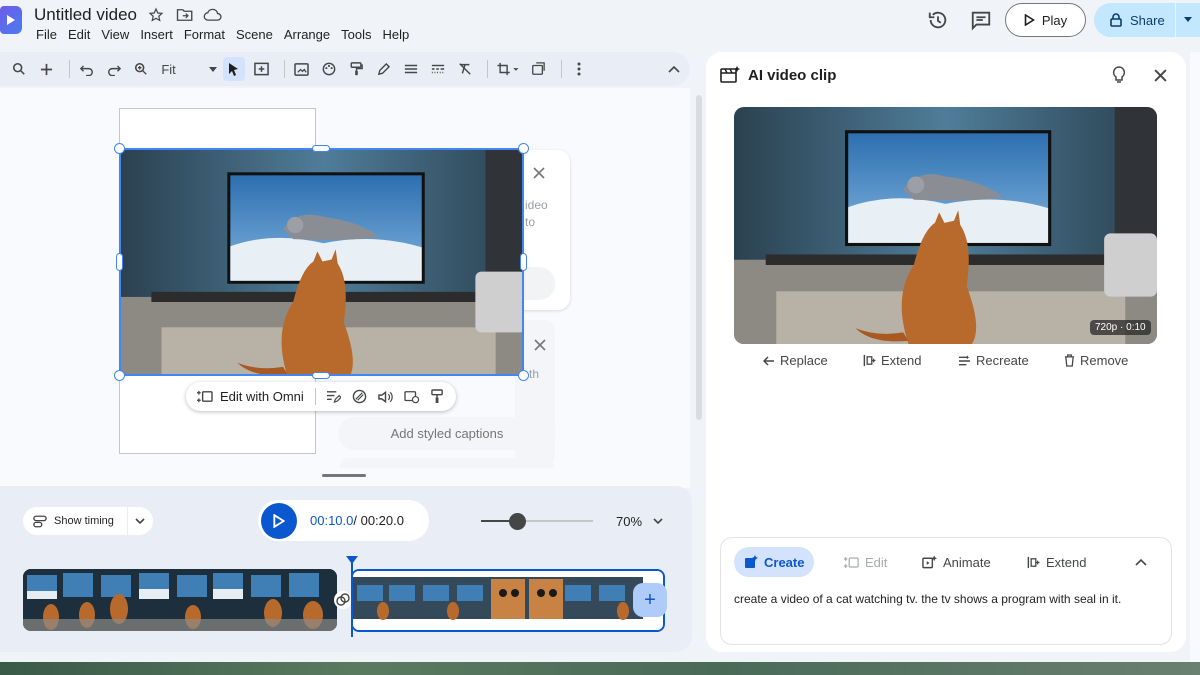 The height and width of the screenshot is (675, 1200). Describe the element at coordinates (329, 69) in the screenshot. I see `theme-palette-icon` at that location.